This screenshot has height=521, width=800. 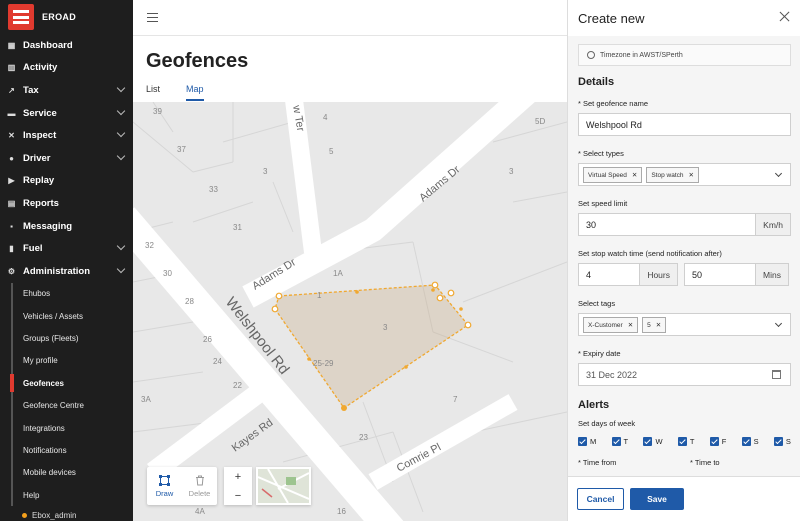 What do you see at coordinates (684, 224) in the screenshot?
I see `speed-limit-input: 30 Km/h` at bounding box center [684, 224].